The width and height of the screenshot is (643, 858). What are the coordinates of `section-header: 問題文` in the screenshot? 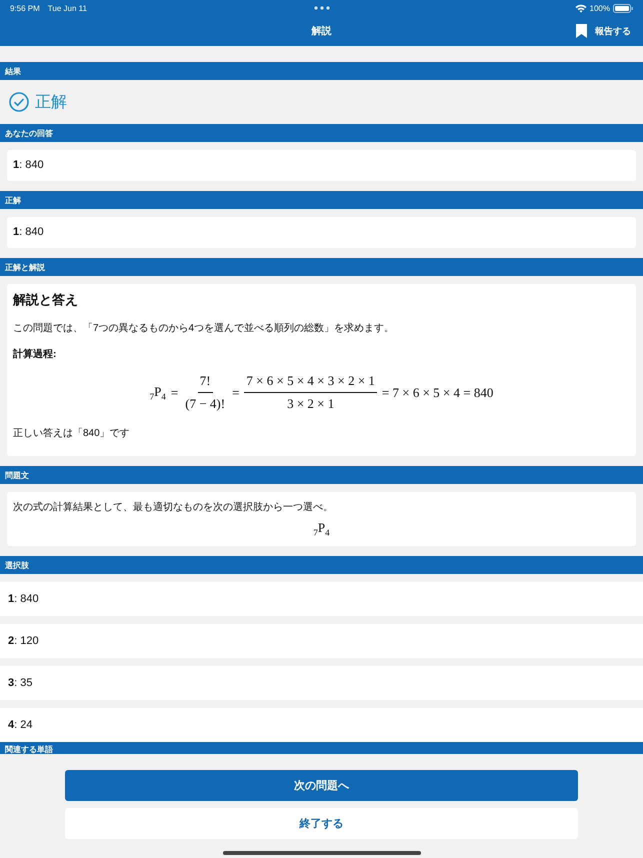 It's located at (321, 475).